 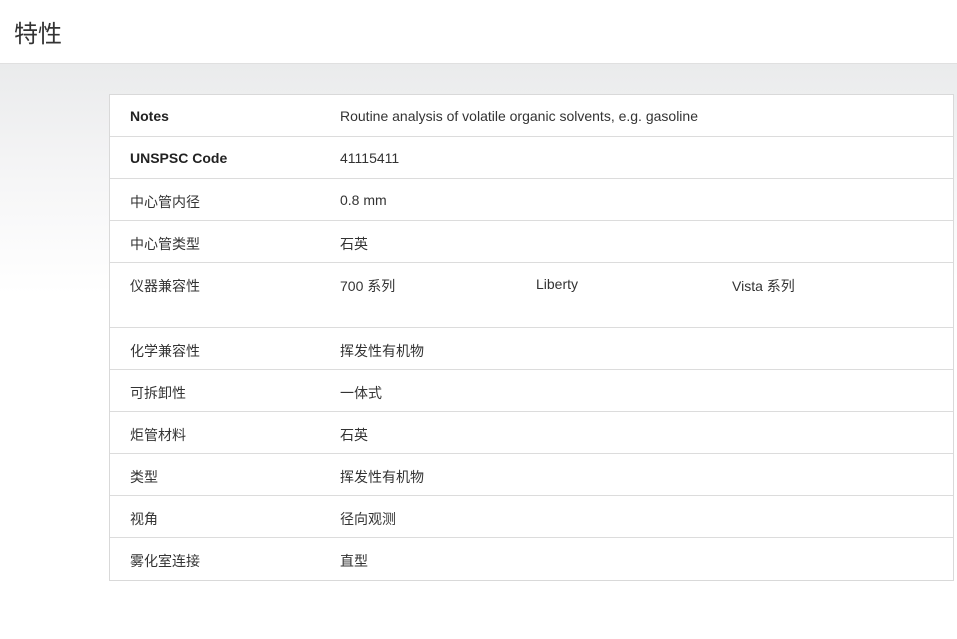 What do you see at coordinates (165, 561) in the screenshot?
I see `row-label: 雾化室连接` at bounding box center [165, 561].